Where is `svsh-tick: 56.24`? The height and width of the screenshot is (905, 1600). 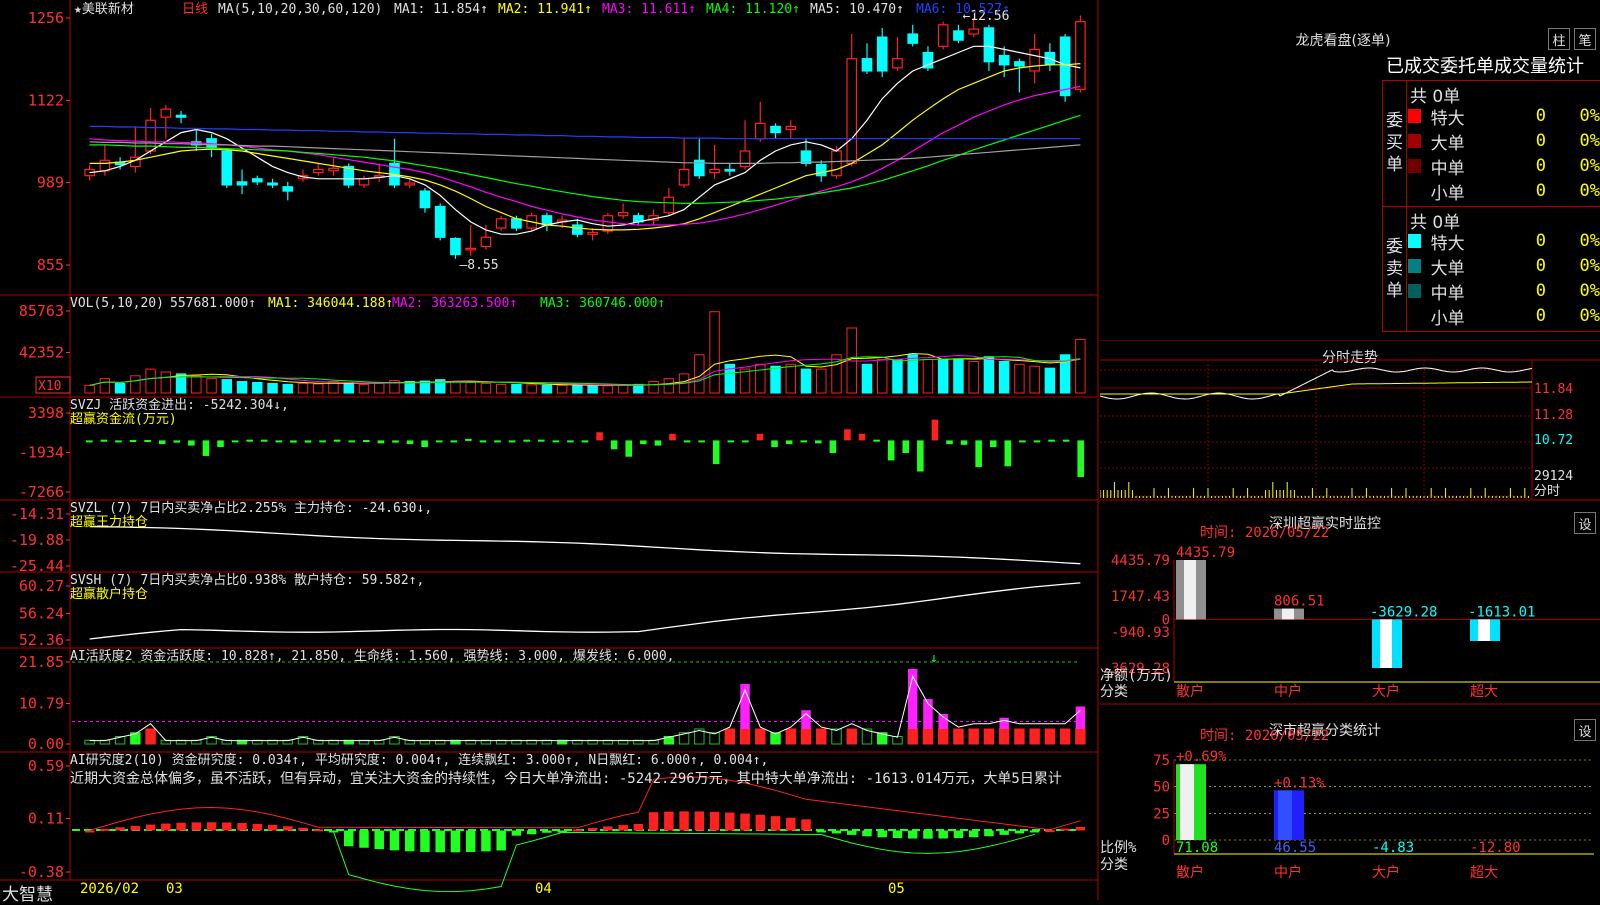
svsh-tick: 56.24 is located at coordinates (41, 614).